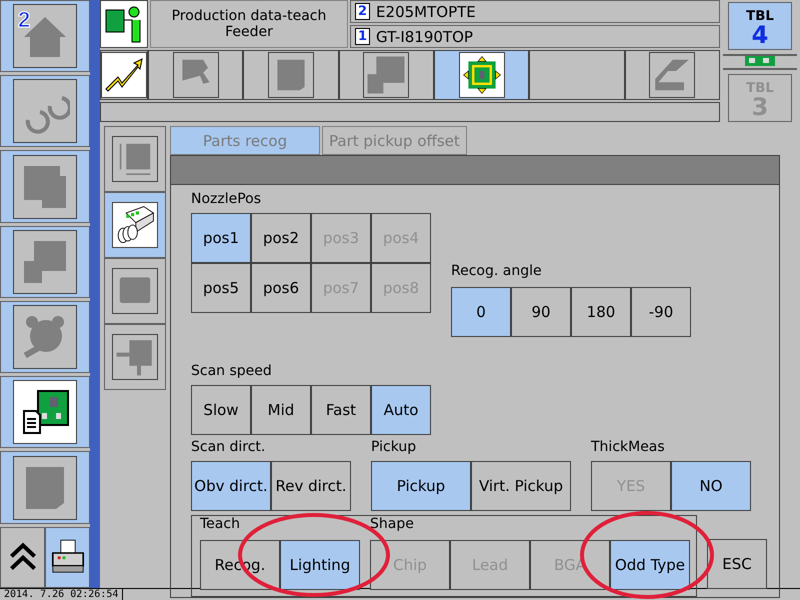 The image size is (800, 600). I want to click on option-button: pos5, so click(221, 288).